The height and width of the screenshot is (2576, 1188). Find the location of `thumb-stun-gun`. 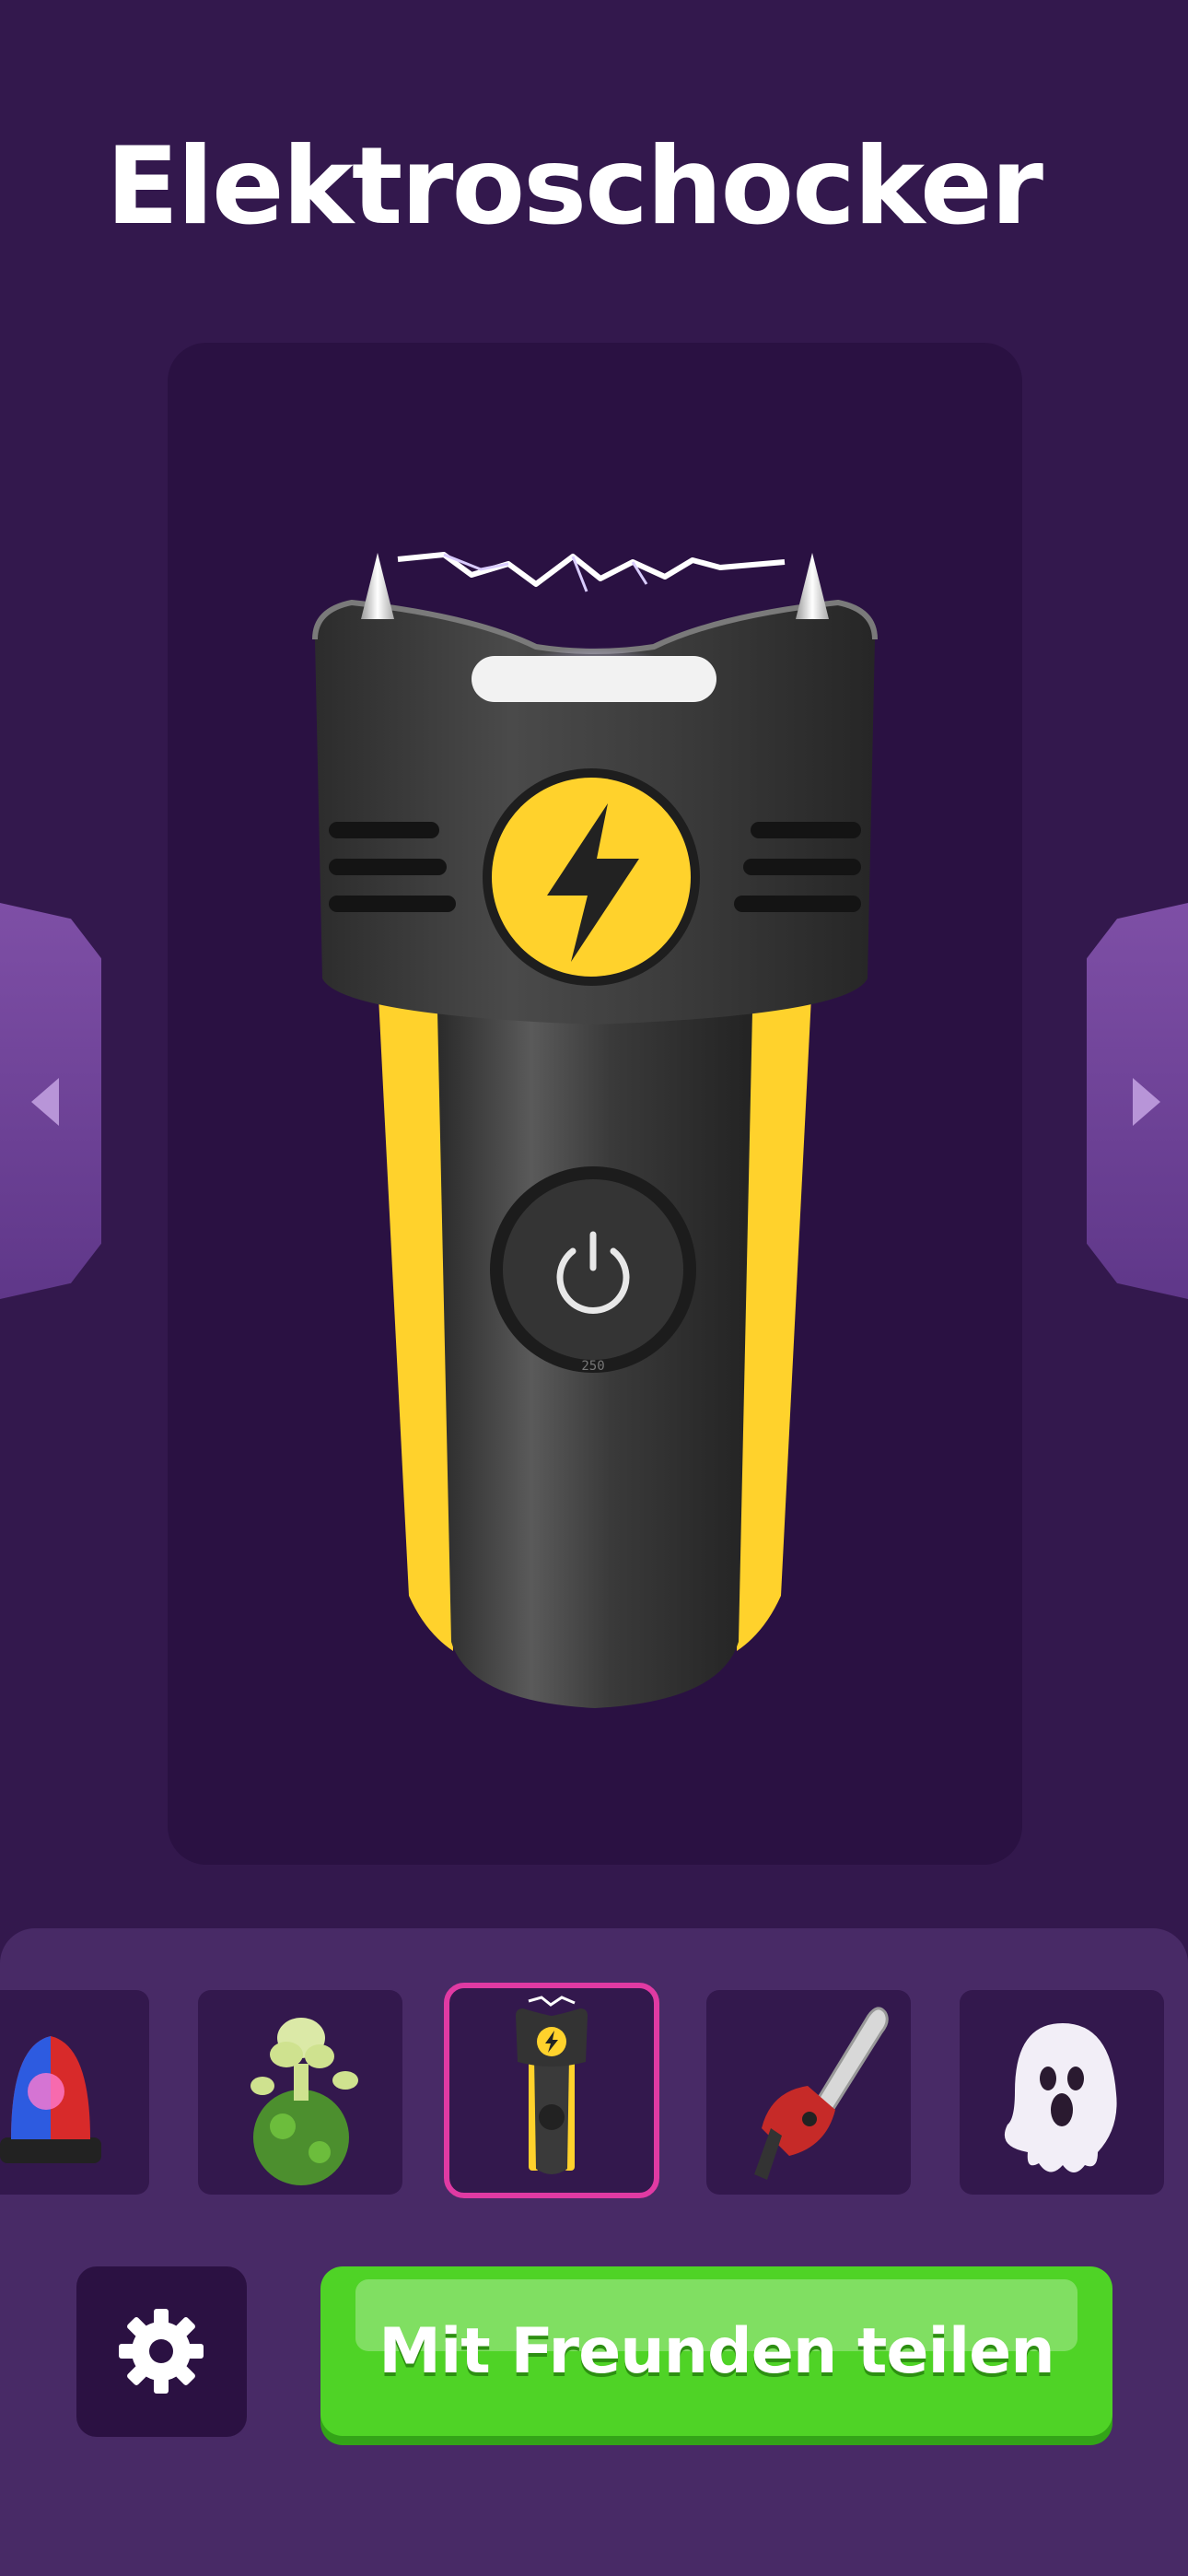

thumb-stun-gun is located at coordinates (551, 2090).